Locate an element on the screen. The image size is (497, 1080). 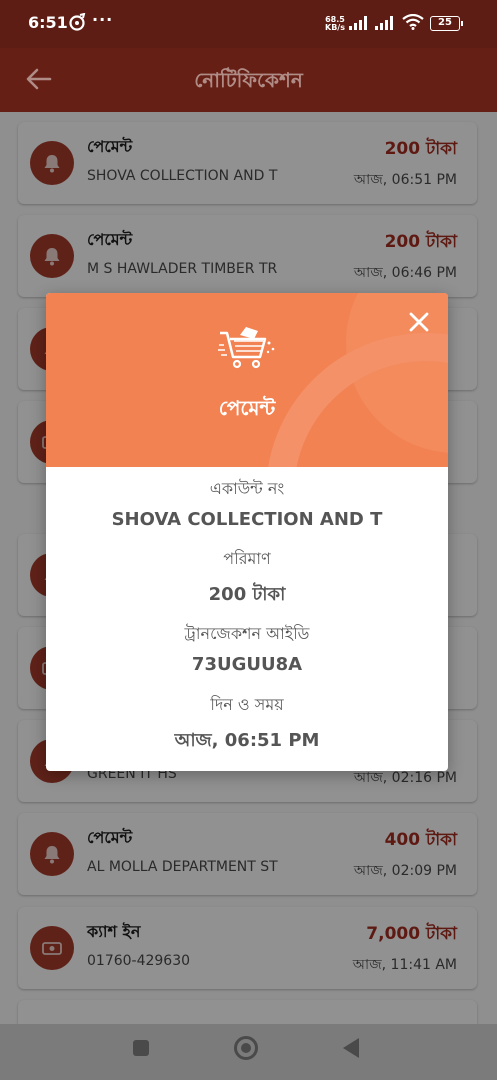
back-triangle-icon is located at coordinates (351, 1048).